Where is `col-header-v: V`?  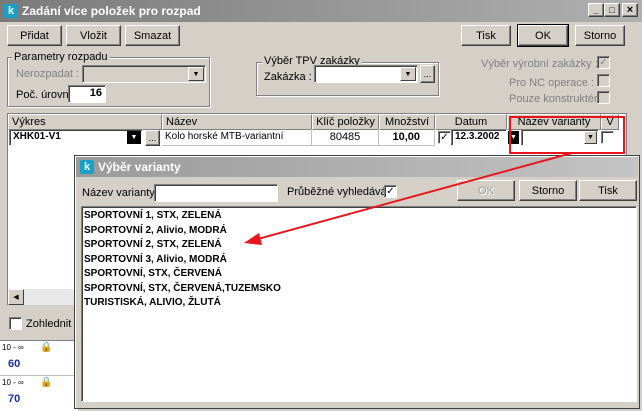
col-header-v: V is located at coordinates (610, 122).